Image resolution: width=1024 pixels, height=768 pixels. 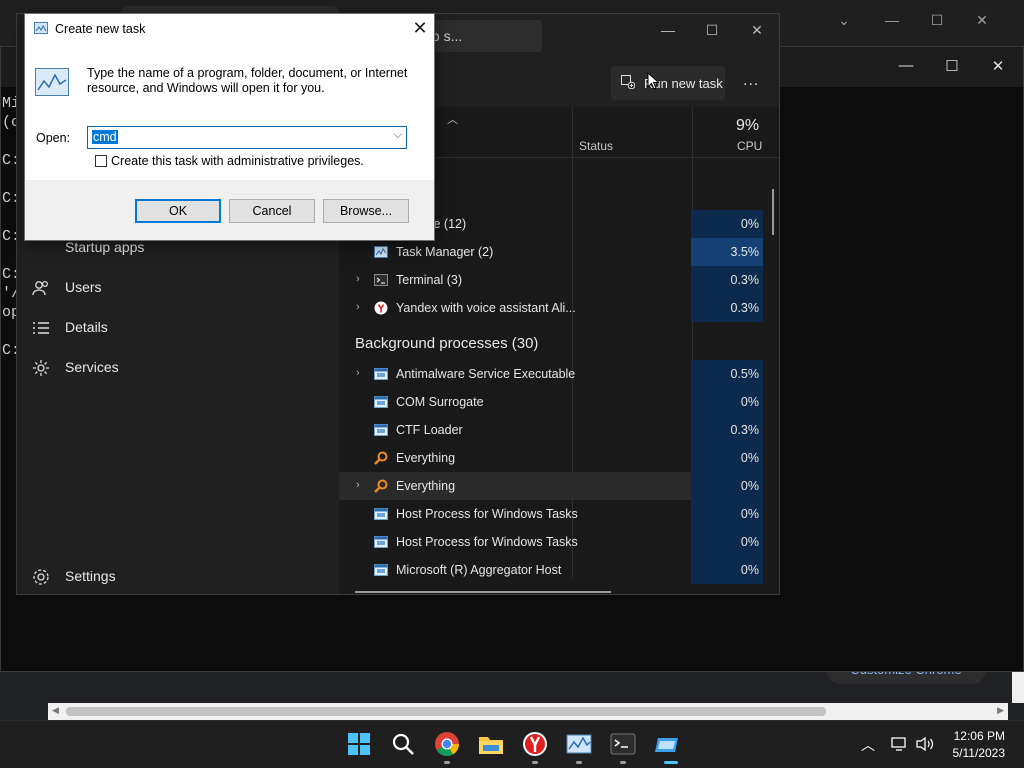 What do you see at coordinates (483, 592) in the screenshot?
I see `horizontal-scrollbar-thumb` at bounding box center [483, 592].